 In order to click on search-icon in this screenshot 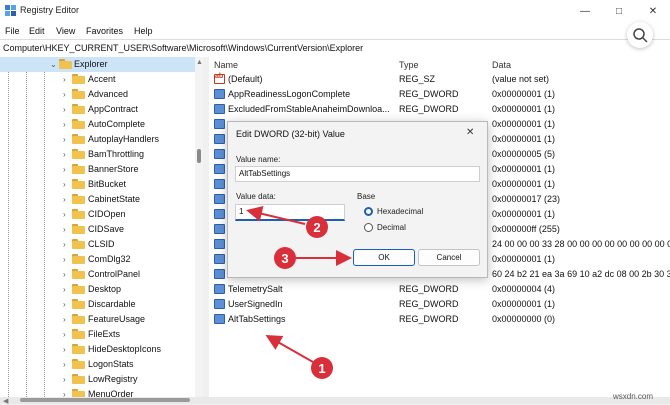, I will do `click(640, 35)`.